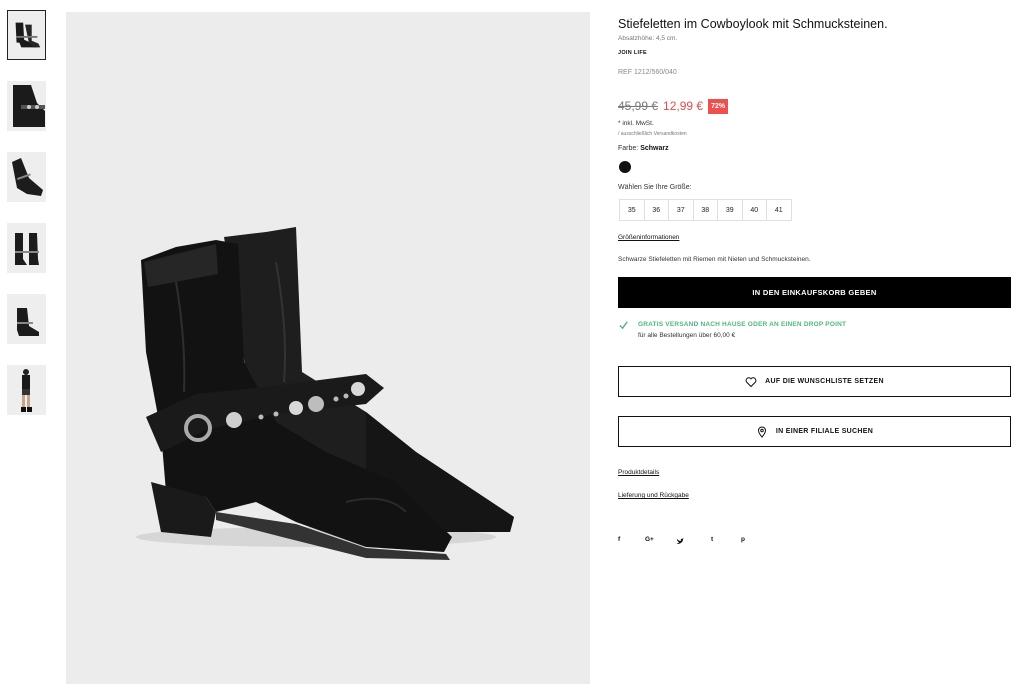 This screenshot has width=1017, height=685. What do you see at coordinates (680, 541) in the screenshot?
I see `twitter-icon` at bounding box center [680, 541].